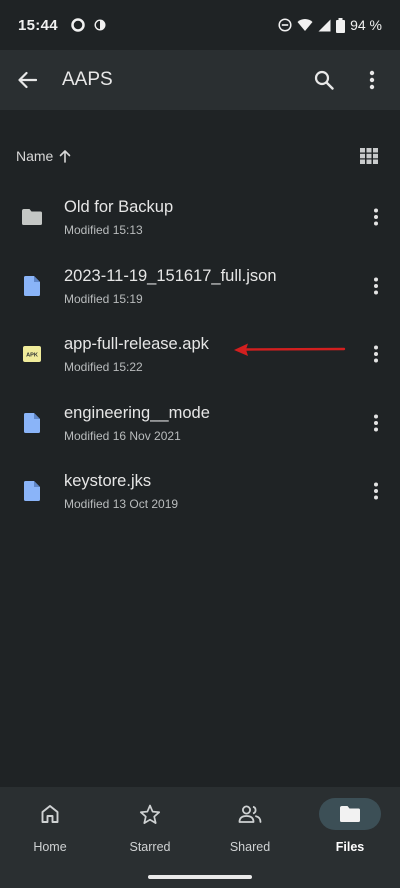 Image resolution: width=400 pixels, height=888 pixels. I want to click on list-item: Old for Backup Modified 15:13, so click(200, 217).